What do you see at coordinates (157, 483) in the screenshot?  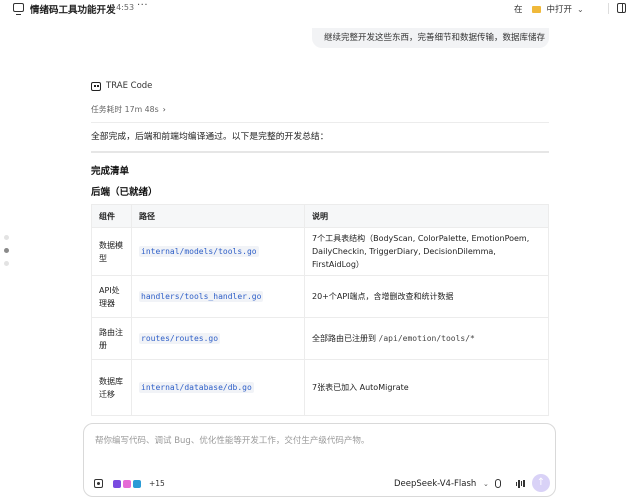 I see `more-tools-button: +15` at bounding box center [157, 483].